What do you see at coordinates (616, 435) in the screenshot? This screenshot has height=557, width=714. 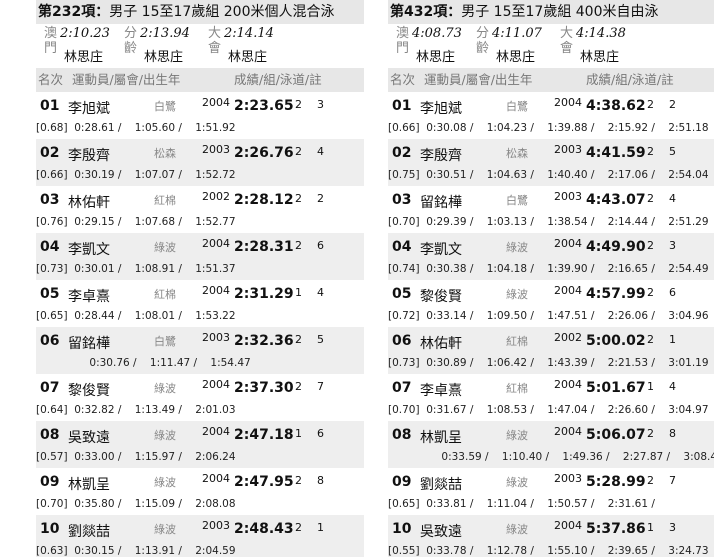 I see `result-time: 5:06.07` at bounding box center [616, 435].